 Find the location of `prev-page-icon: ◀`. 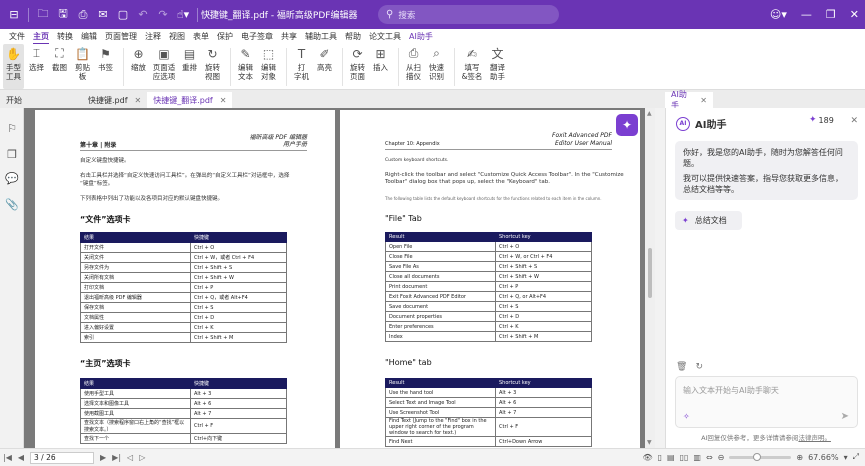

prev-page-icon: ◀ is located at coordinates (21, 457).